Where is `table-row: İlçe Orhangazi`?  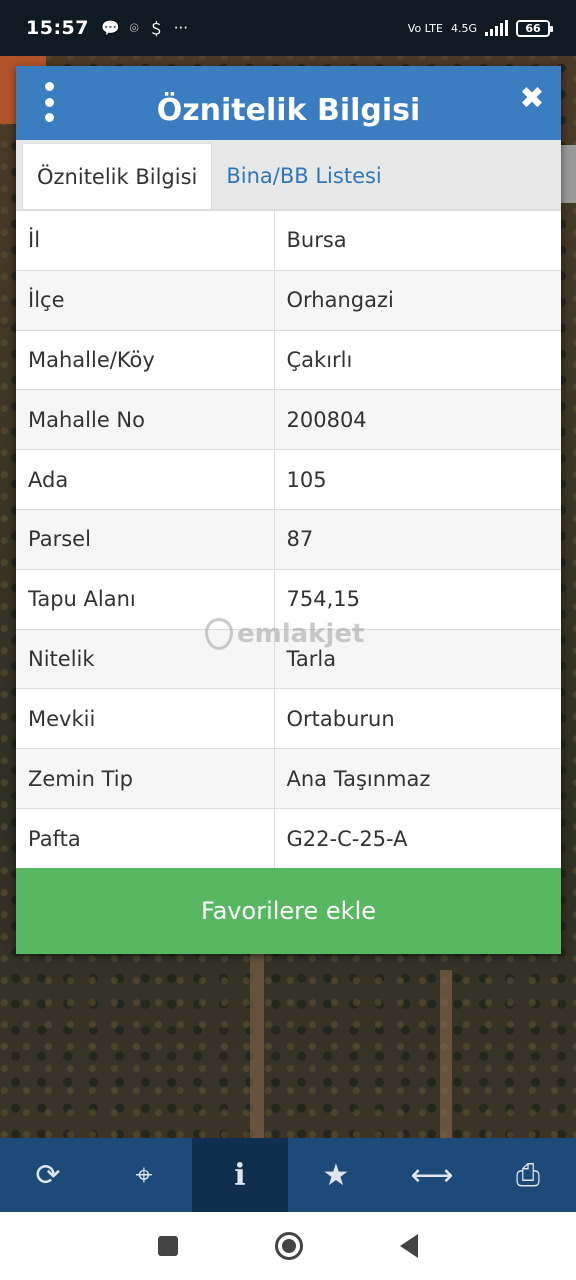 table-row: İlçe Orhangazi is located at coordinates (288, 300).